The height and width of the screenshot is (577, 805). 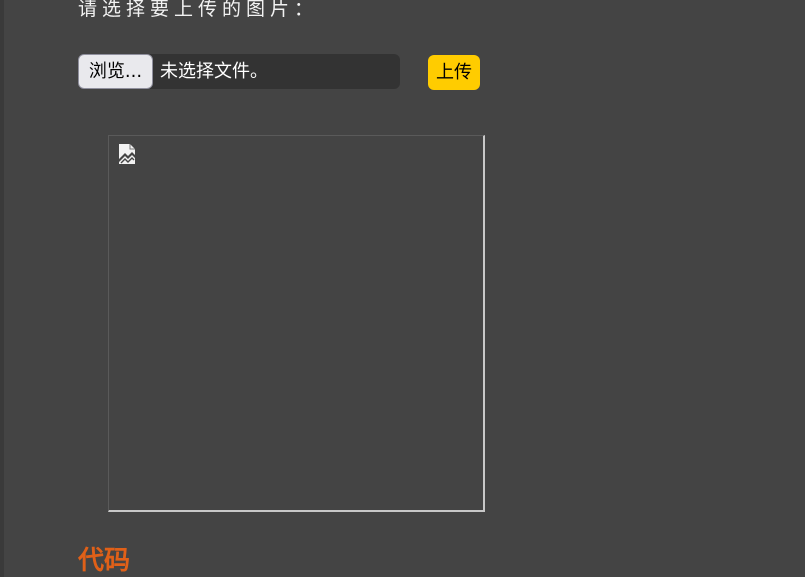 I want to click on file-status-text: 未选择文件。, so click(x=214, y=71).